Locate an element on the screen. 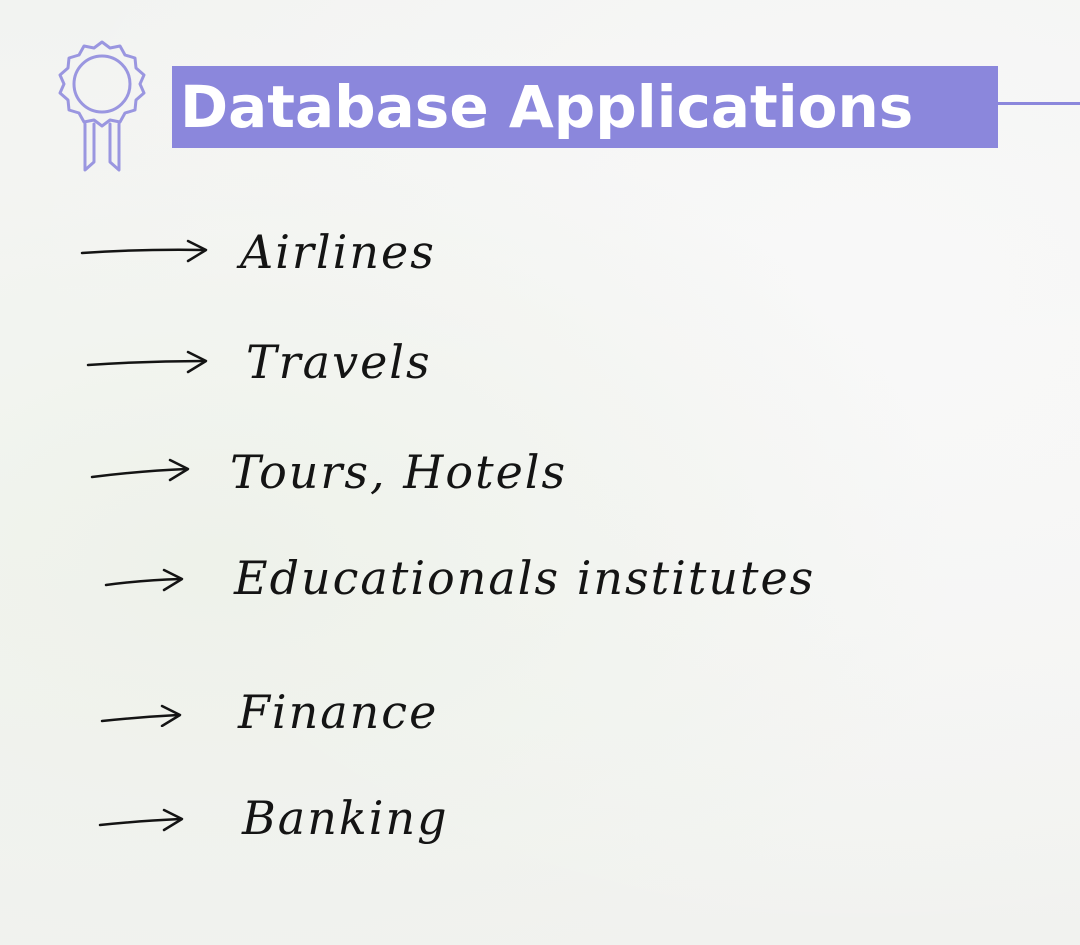 This screenshot has height=945, width=1080. list-item-label: Finance is located at coordinates (338, 712).